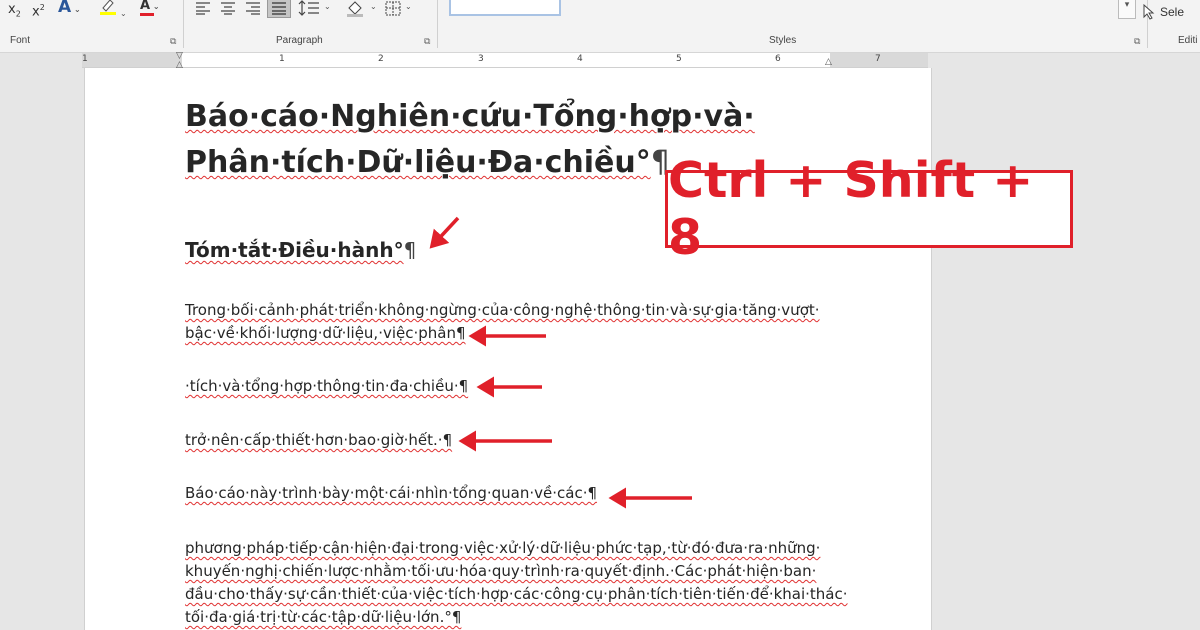 This screenshot has width=1200, height=630. I want to click on ruler-number: 5, so click(679, 59).